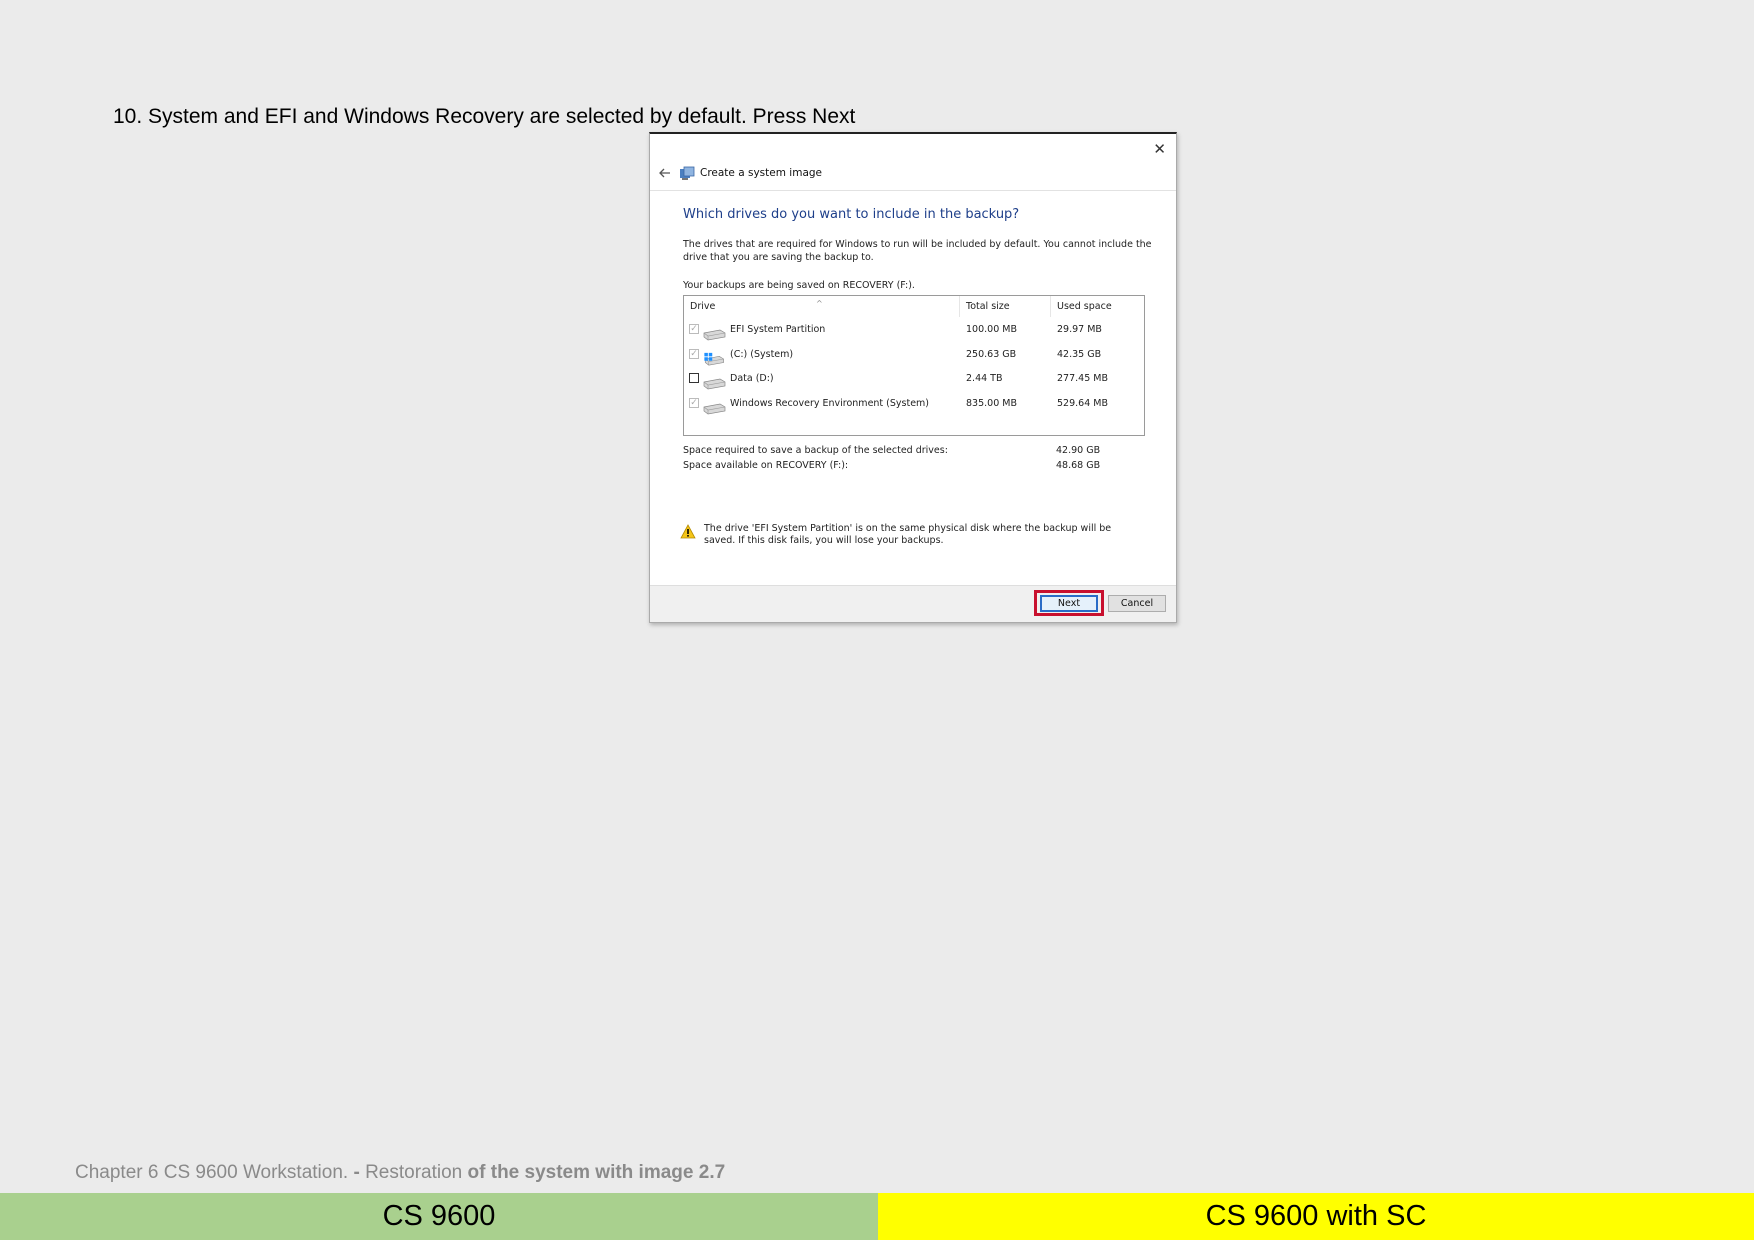  Describe the element at coordinates (714, 359) in the screenshot. I see `windows-drive-icon` at that location.